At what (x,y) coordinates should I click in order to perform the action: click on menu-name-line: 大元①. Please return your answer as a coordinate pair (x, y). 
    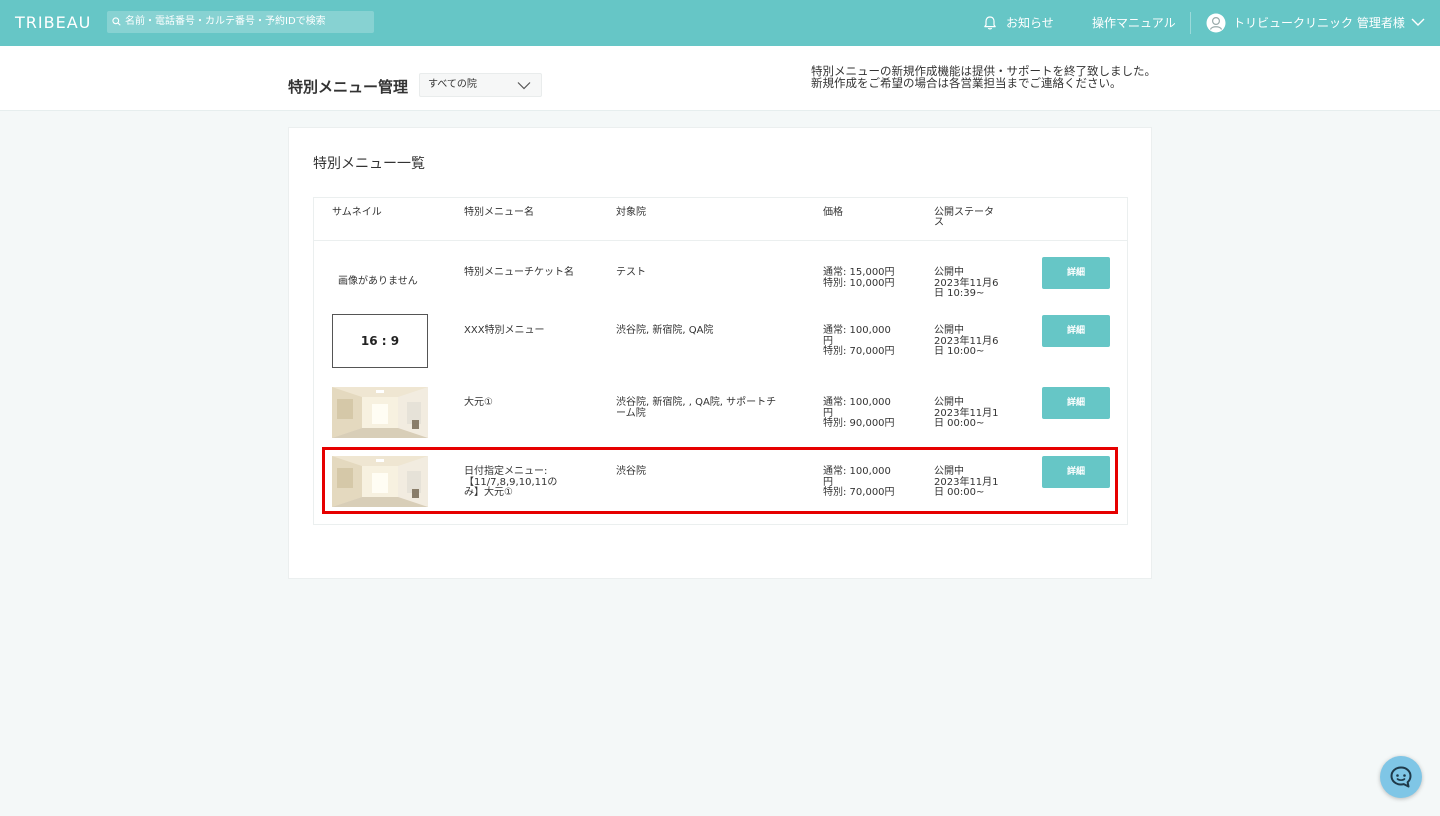
    Looking at the image, I should click on (478, 402).